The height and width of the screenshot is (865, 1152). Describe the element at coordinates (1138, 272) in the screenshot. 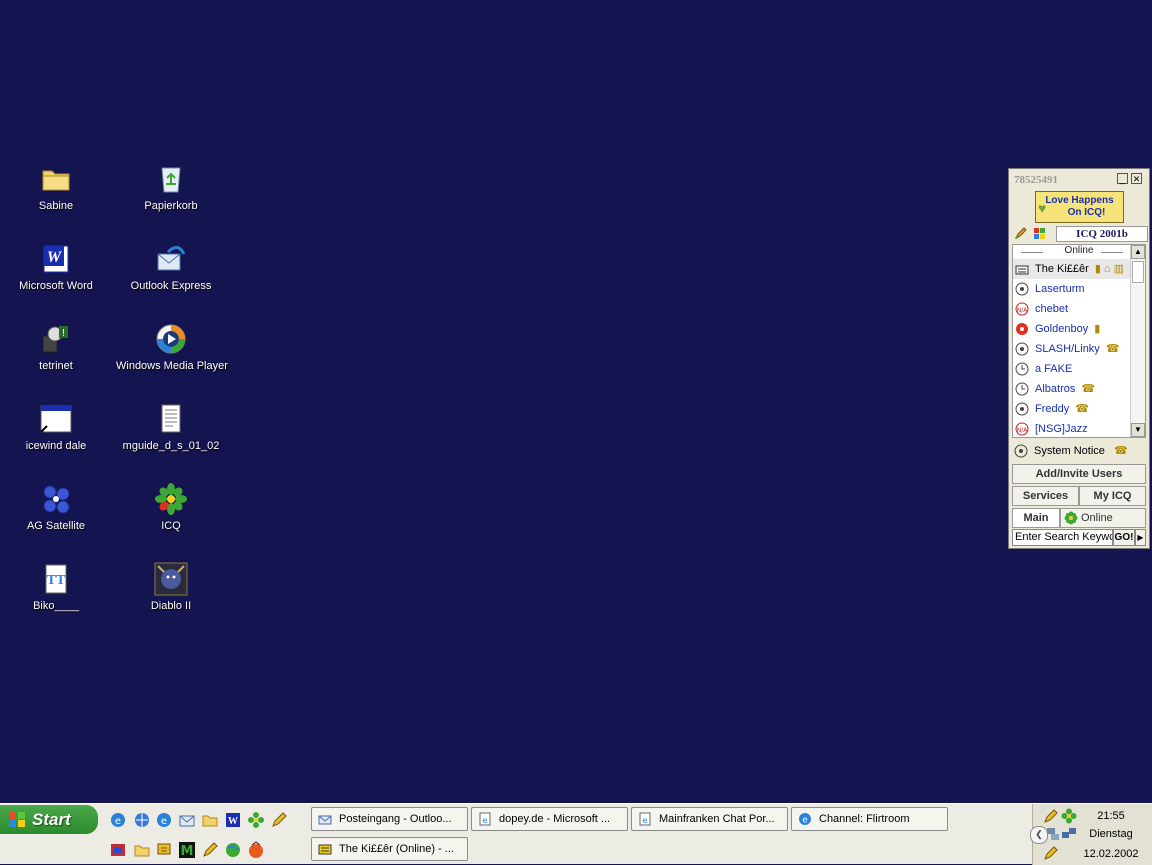

I see `scroll-thumb` at that location.